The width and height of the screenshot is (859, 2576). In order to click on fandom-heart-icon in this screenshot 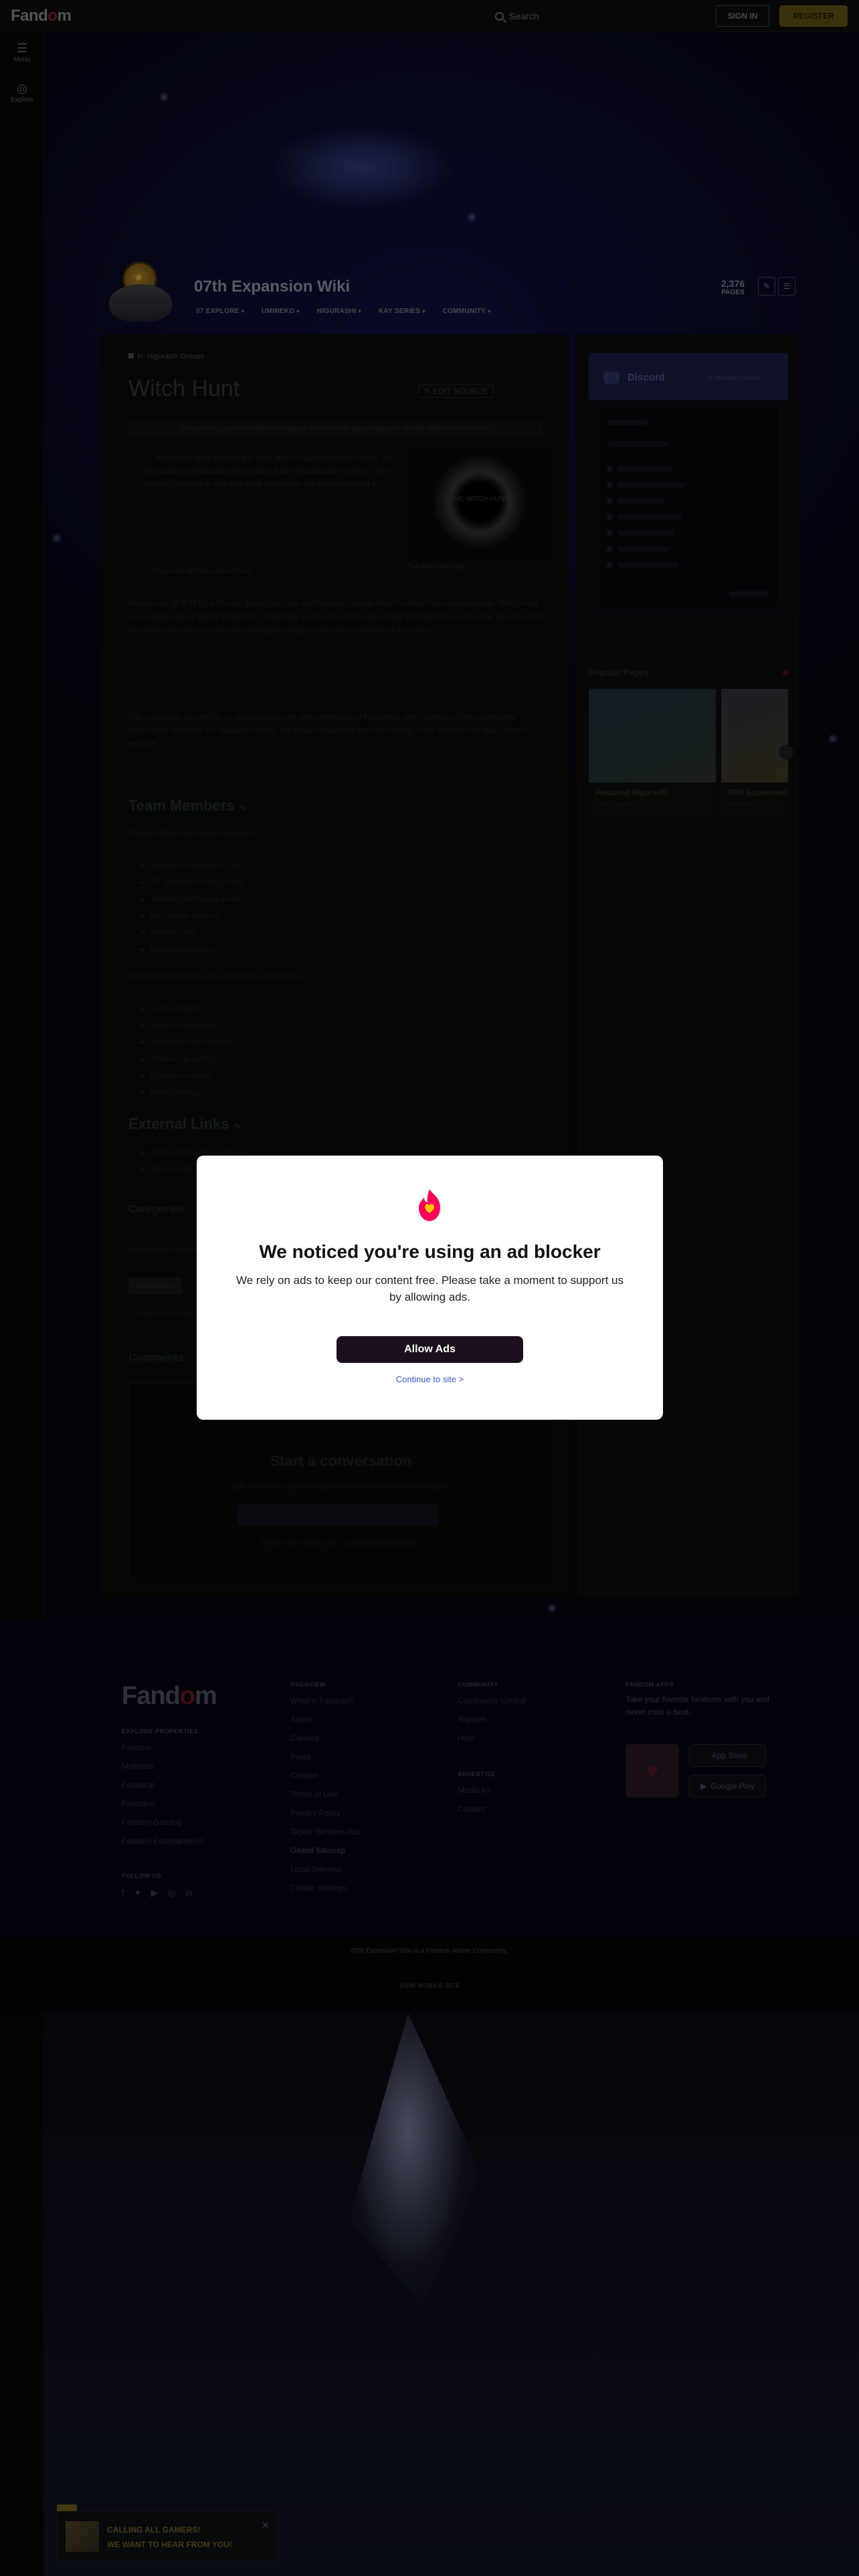, I will do `click(429, 1205)`.